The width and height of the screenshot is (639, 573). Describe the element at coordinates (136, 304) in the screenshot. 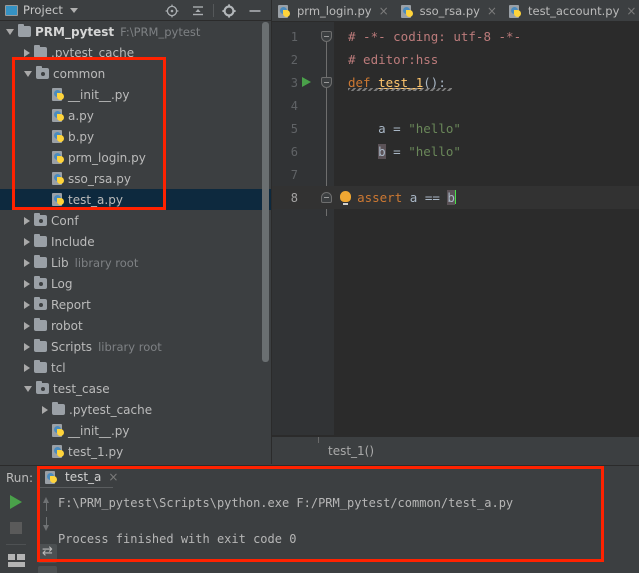

I see `tree-row: Report` at that location.